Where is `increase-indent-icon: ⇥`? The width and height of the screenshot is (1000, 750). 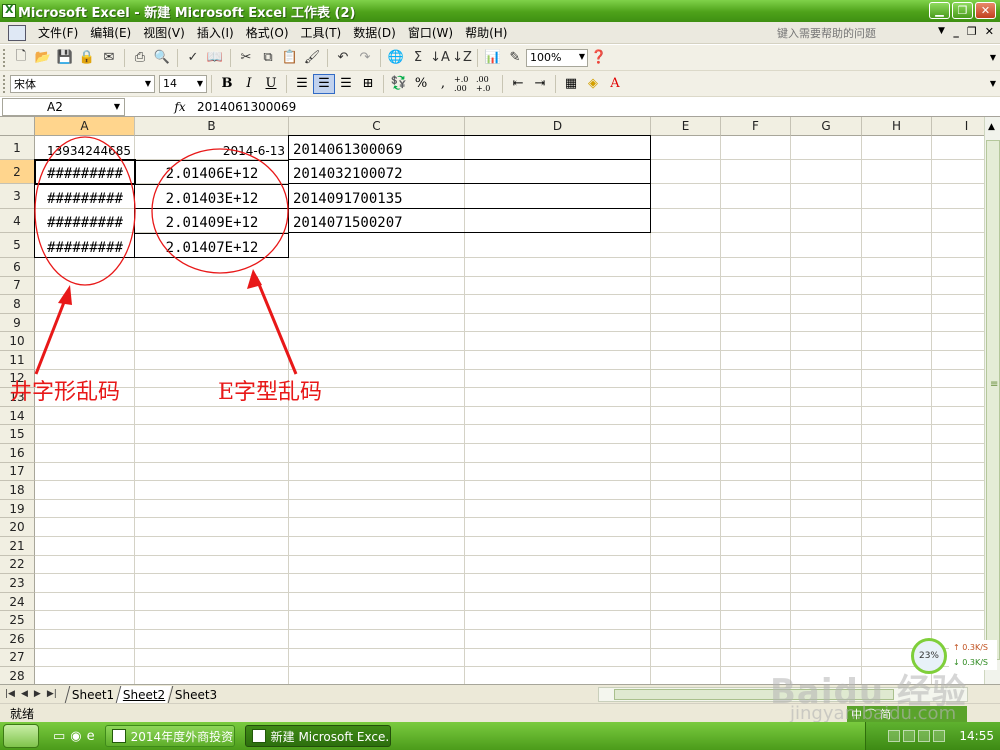
increase-indent-icon: ⇥ is located at coordinates (540, 84).